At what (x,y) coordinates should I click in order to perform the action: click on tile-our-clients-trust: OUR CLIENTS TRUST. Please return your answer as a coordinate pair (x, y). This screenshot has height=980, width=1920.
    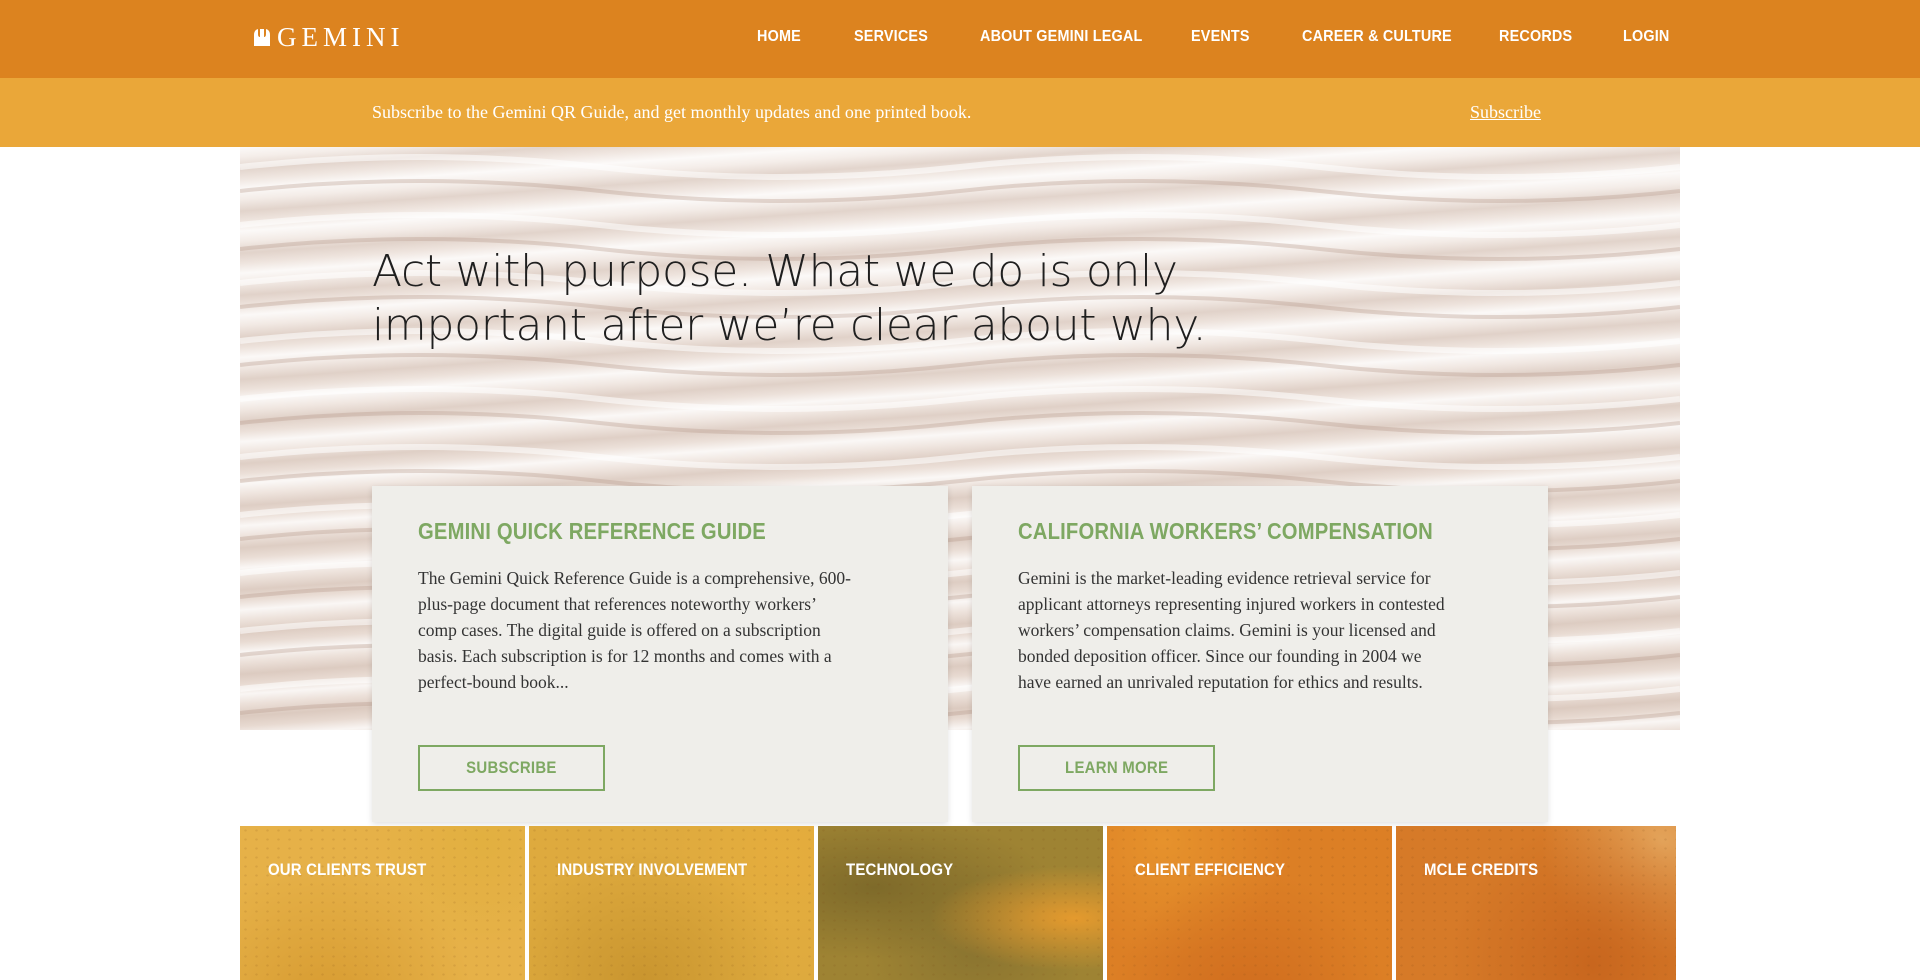
    Looking at the image, I should click on (382, 903).